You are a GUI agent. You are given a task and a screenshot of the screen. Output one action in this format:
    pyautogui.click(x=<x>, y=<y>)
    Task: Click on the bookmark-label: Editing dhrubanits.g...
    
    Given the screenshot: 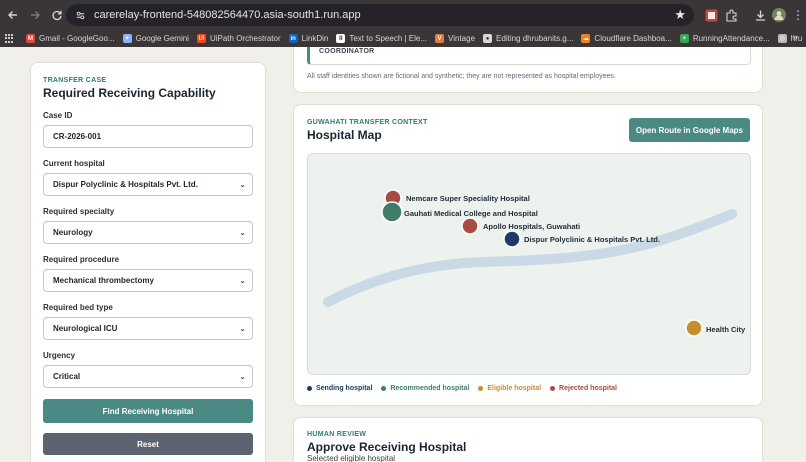 What is the action you would take?
    pyautogui.click(x=535, y=38)
    